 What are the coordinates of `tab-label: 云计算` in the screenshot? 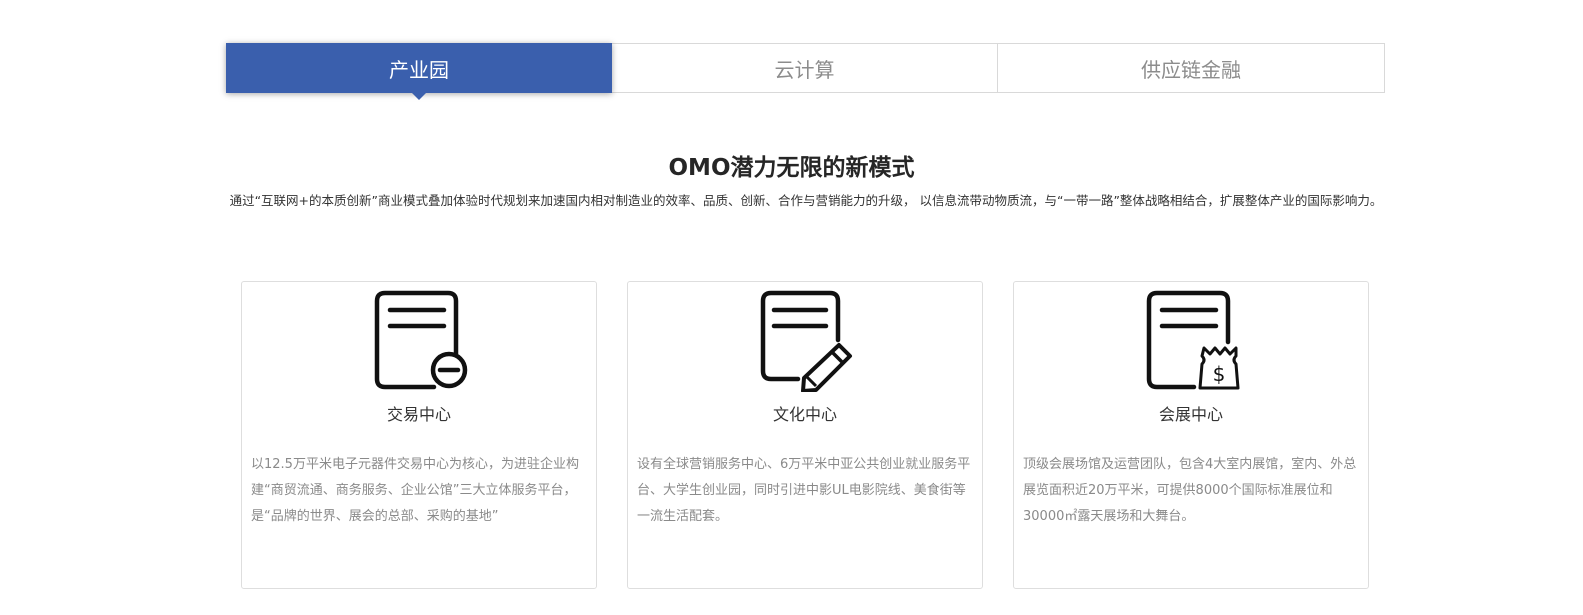 It's located at (804, 69).